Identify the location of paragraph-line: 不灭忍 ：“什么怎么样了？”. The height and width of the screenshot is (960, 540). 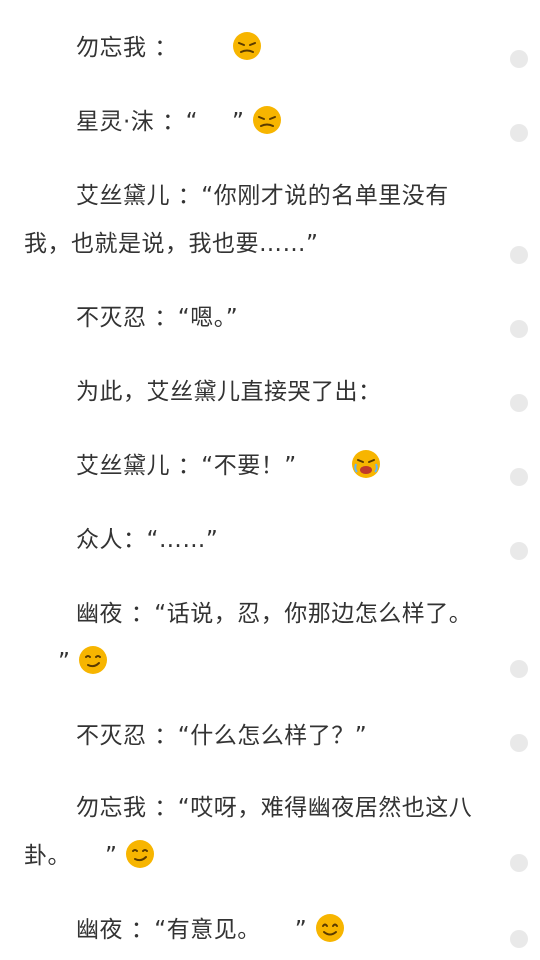
(254, 736).